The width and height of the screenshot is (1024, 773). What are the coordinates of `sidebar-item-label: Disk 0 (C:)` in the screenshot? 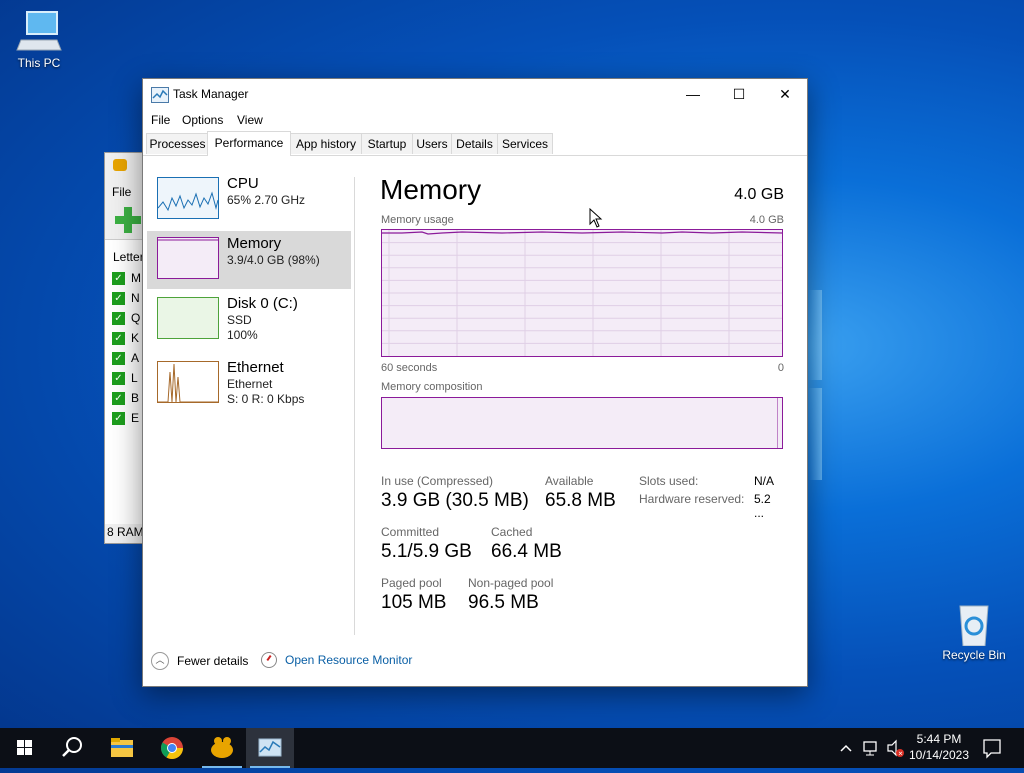 It's located at (262, 303).